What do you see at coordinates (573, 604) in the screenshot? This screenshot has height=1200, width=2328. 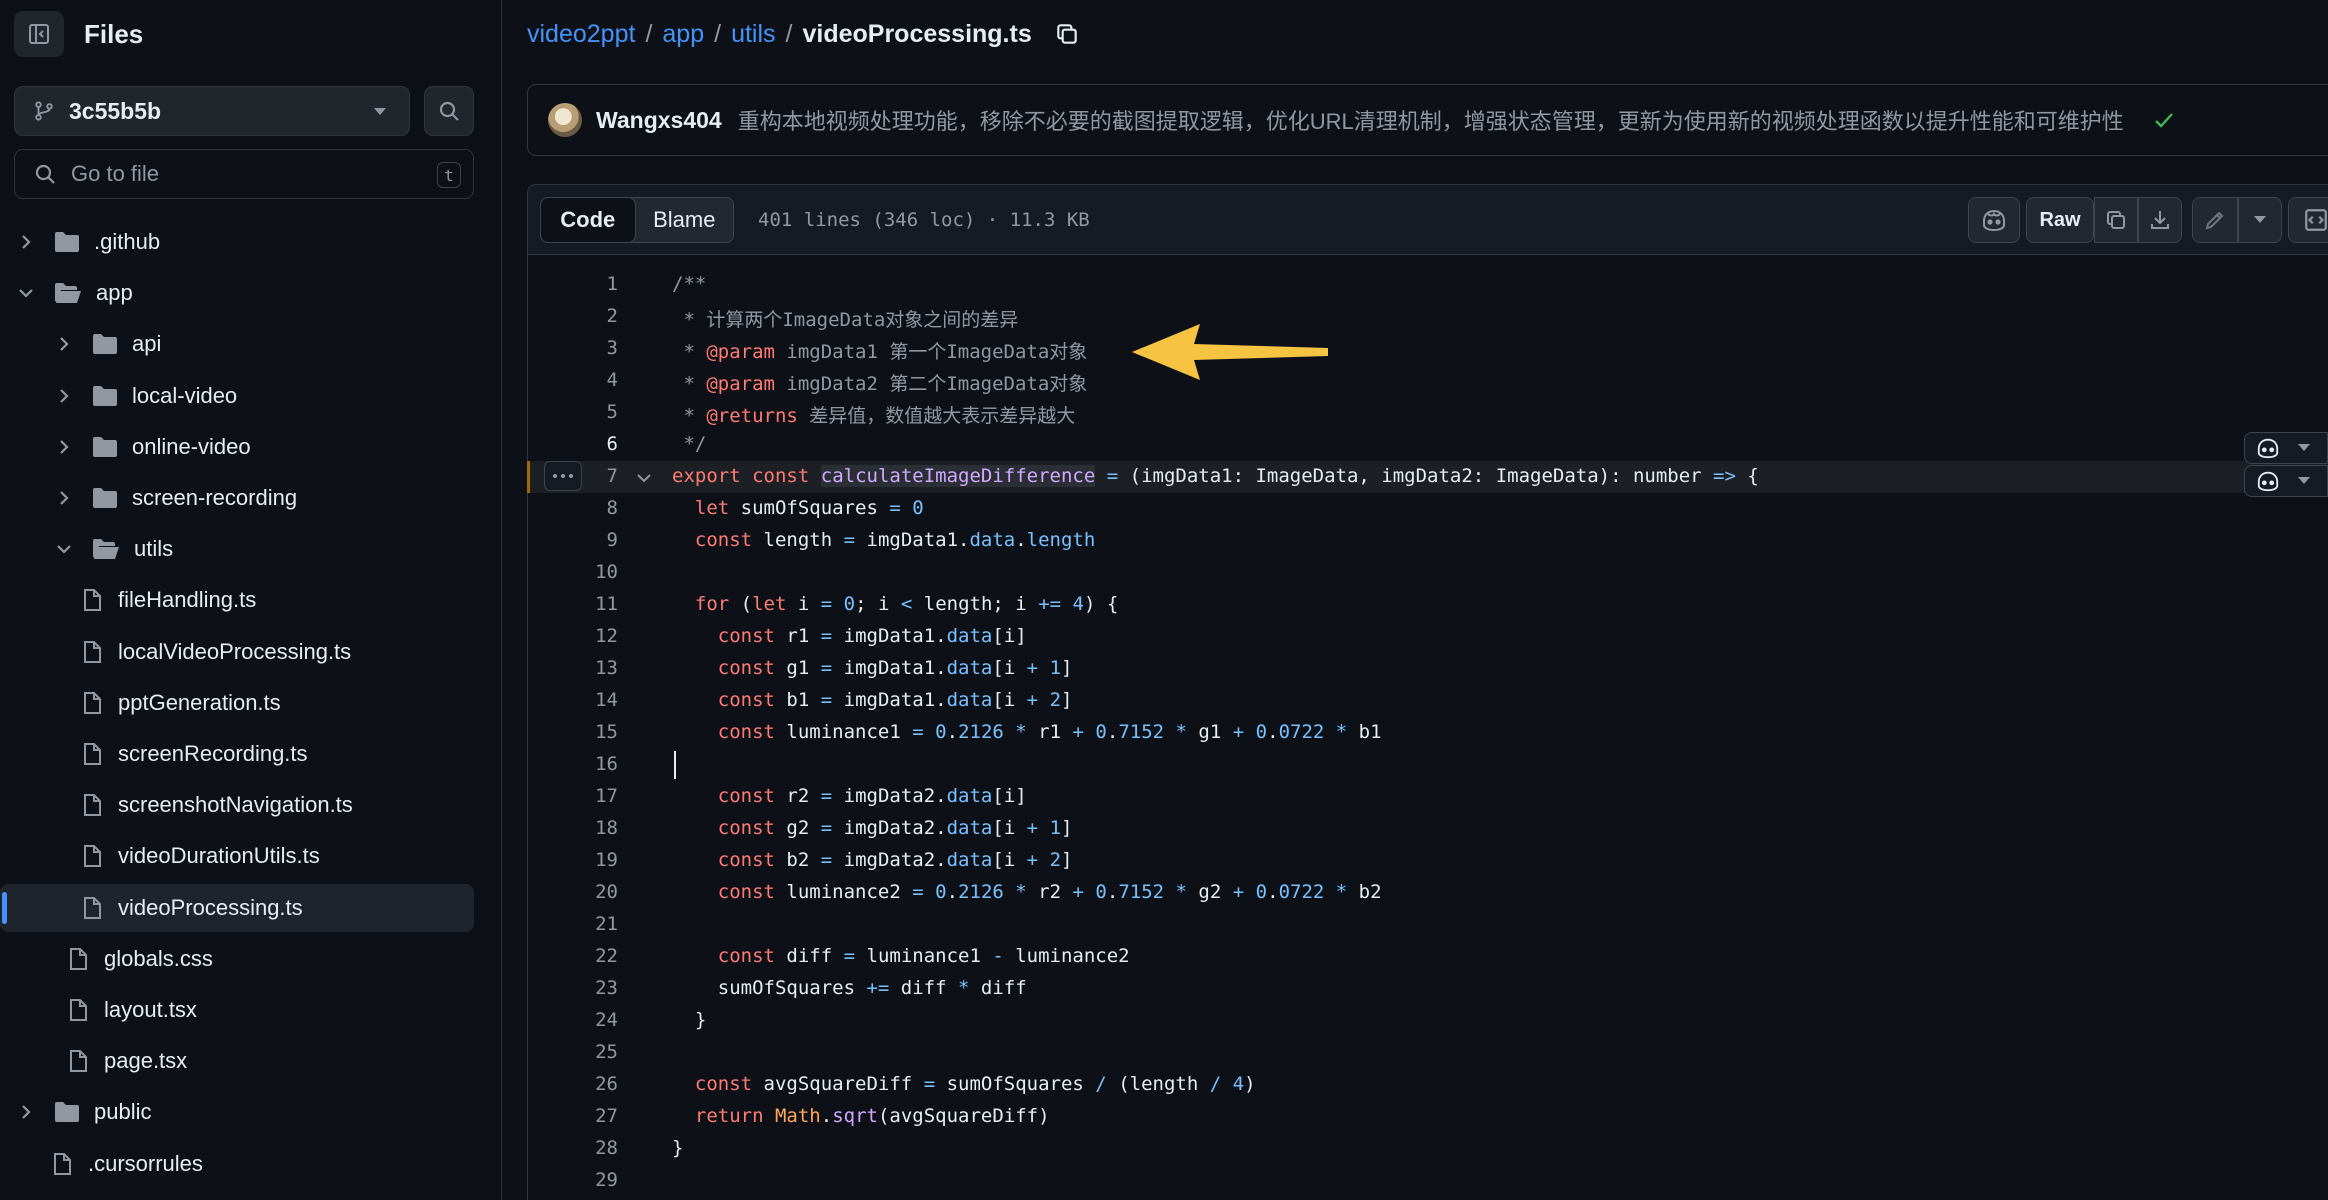 I see `line-number: 11` at bounding box center [573, 604].